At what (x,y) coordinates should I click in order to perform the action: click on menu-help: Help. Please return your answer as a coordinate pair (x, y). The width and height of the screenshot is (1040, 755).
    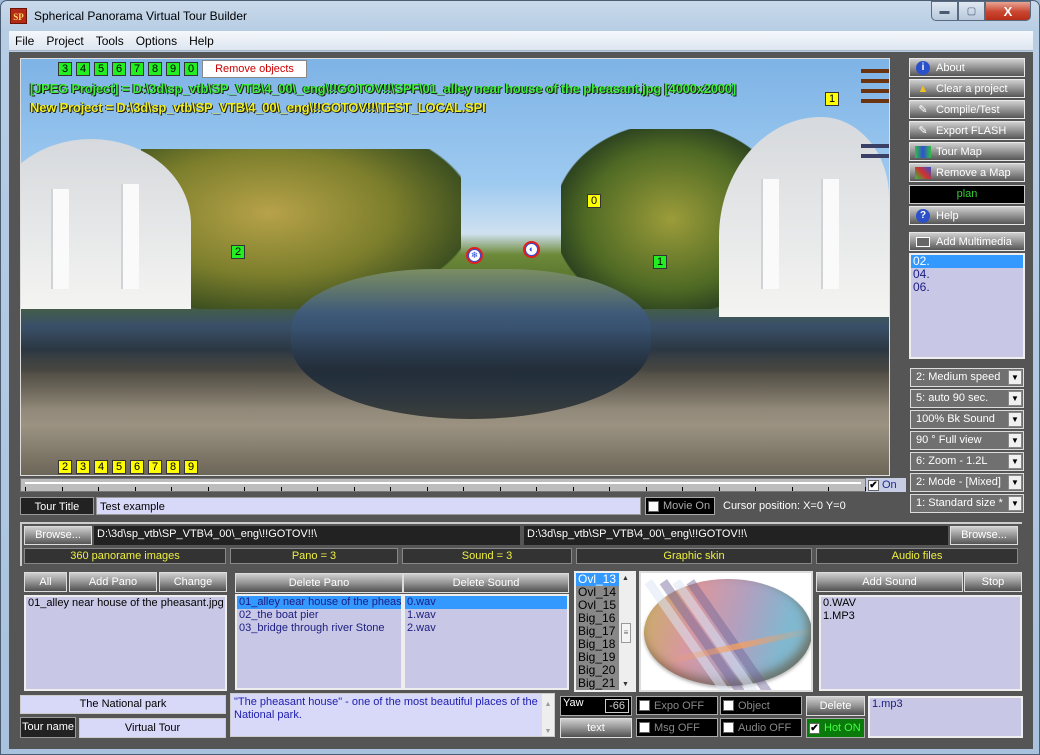
    Looking at the image, I should click on (201, 41).